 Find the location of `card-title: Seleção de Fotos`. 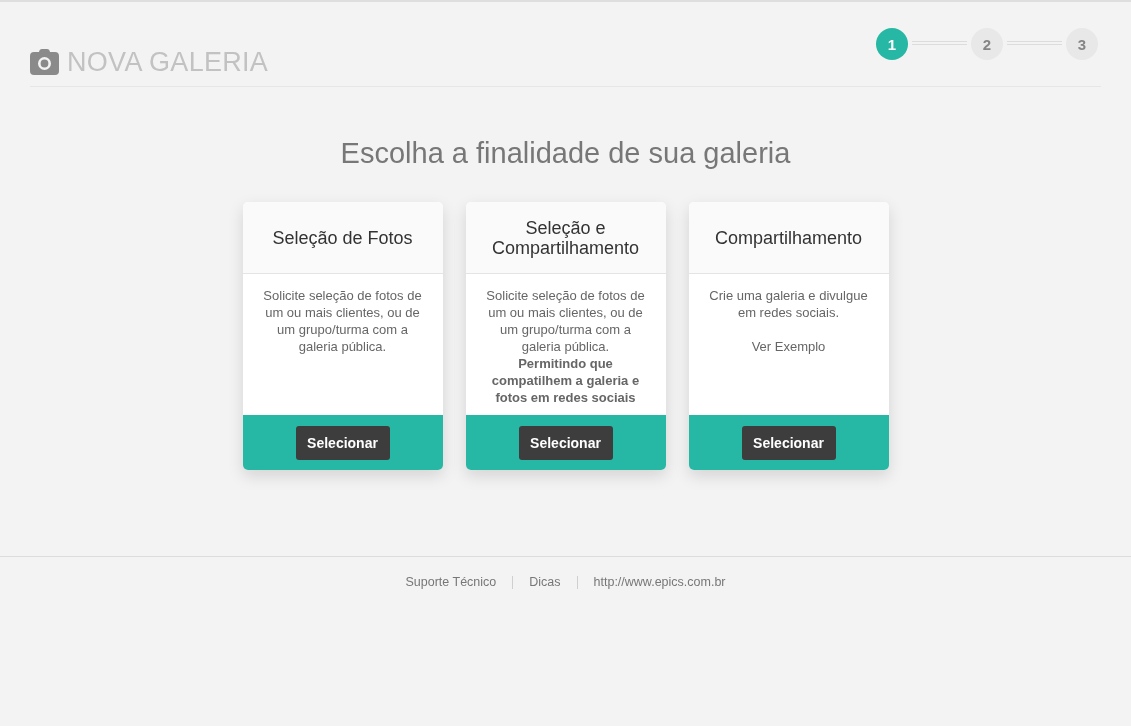

card-title: Seleção de Fotos is located at coordinates (342, 237).